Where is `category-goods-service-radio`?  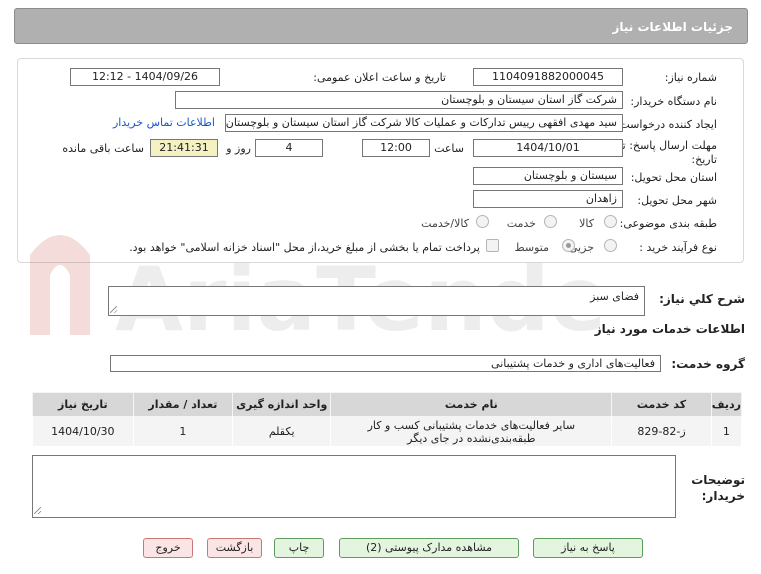 category-goods-service-radio is located at coordinates (482, 221).